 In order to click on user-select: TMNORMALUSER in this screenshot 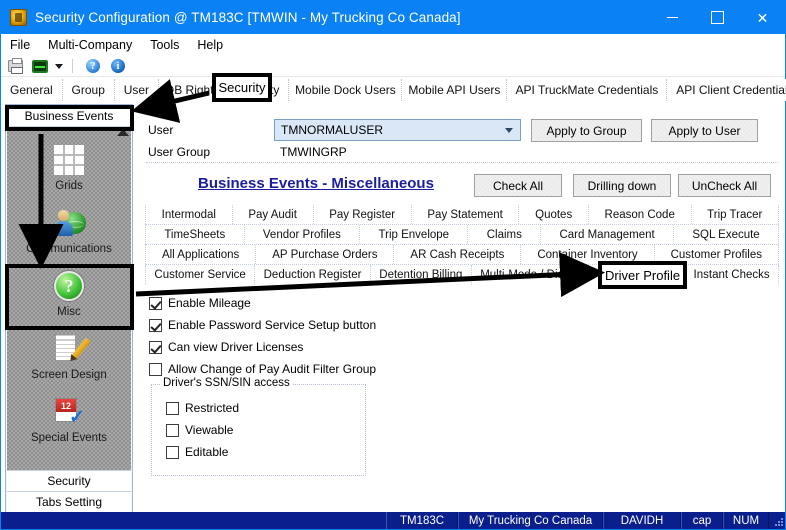, I will do `click(397, 130)`.